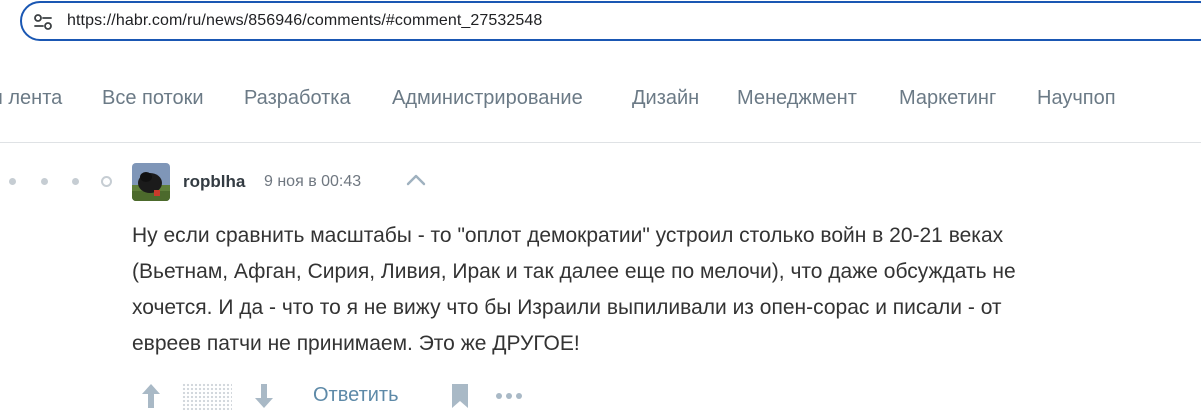  Describe the element at coordinates (106, 181) in the screenshot. I see `thread-dot-current` at that location.